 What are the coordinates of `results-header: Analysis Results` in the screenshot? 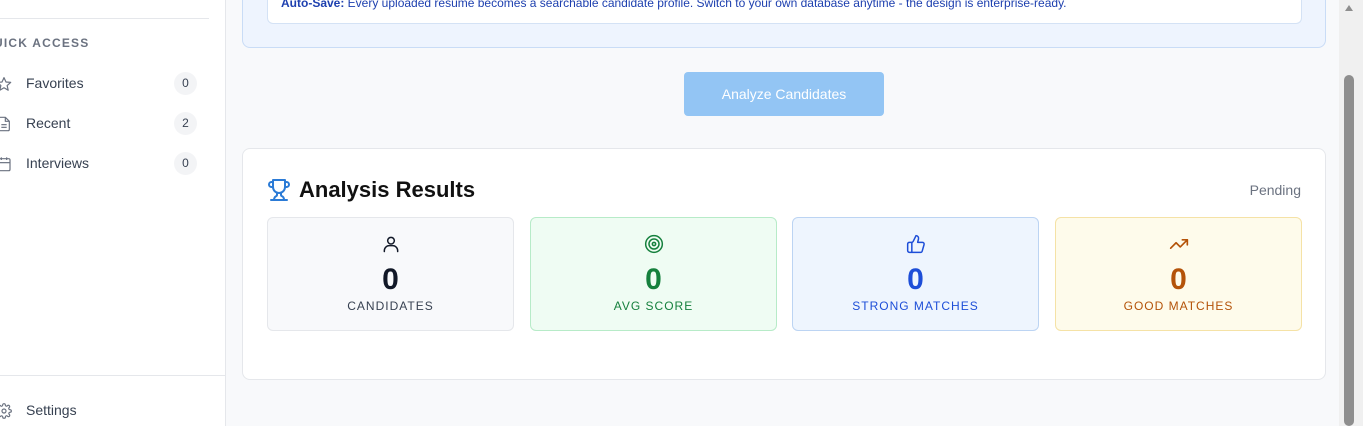 It's located at (371, 190).